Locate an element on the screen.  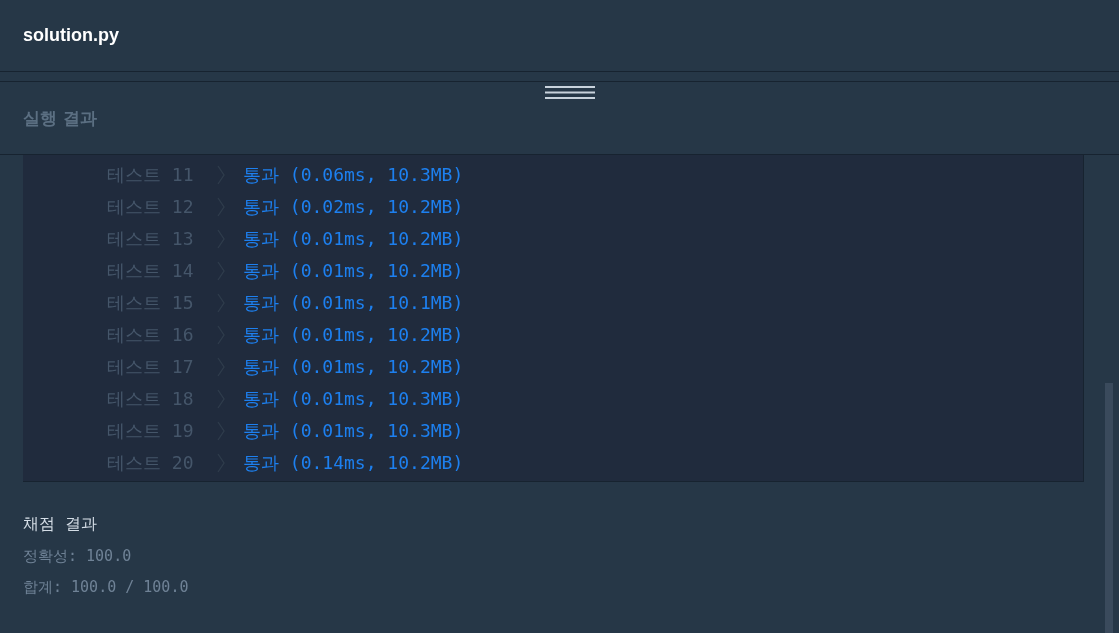
test-result: 통과 (0.14ms, 10.2MB) is located at coordinates (353, 463).